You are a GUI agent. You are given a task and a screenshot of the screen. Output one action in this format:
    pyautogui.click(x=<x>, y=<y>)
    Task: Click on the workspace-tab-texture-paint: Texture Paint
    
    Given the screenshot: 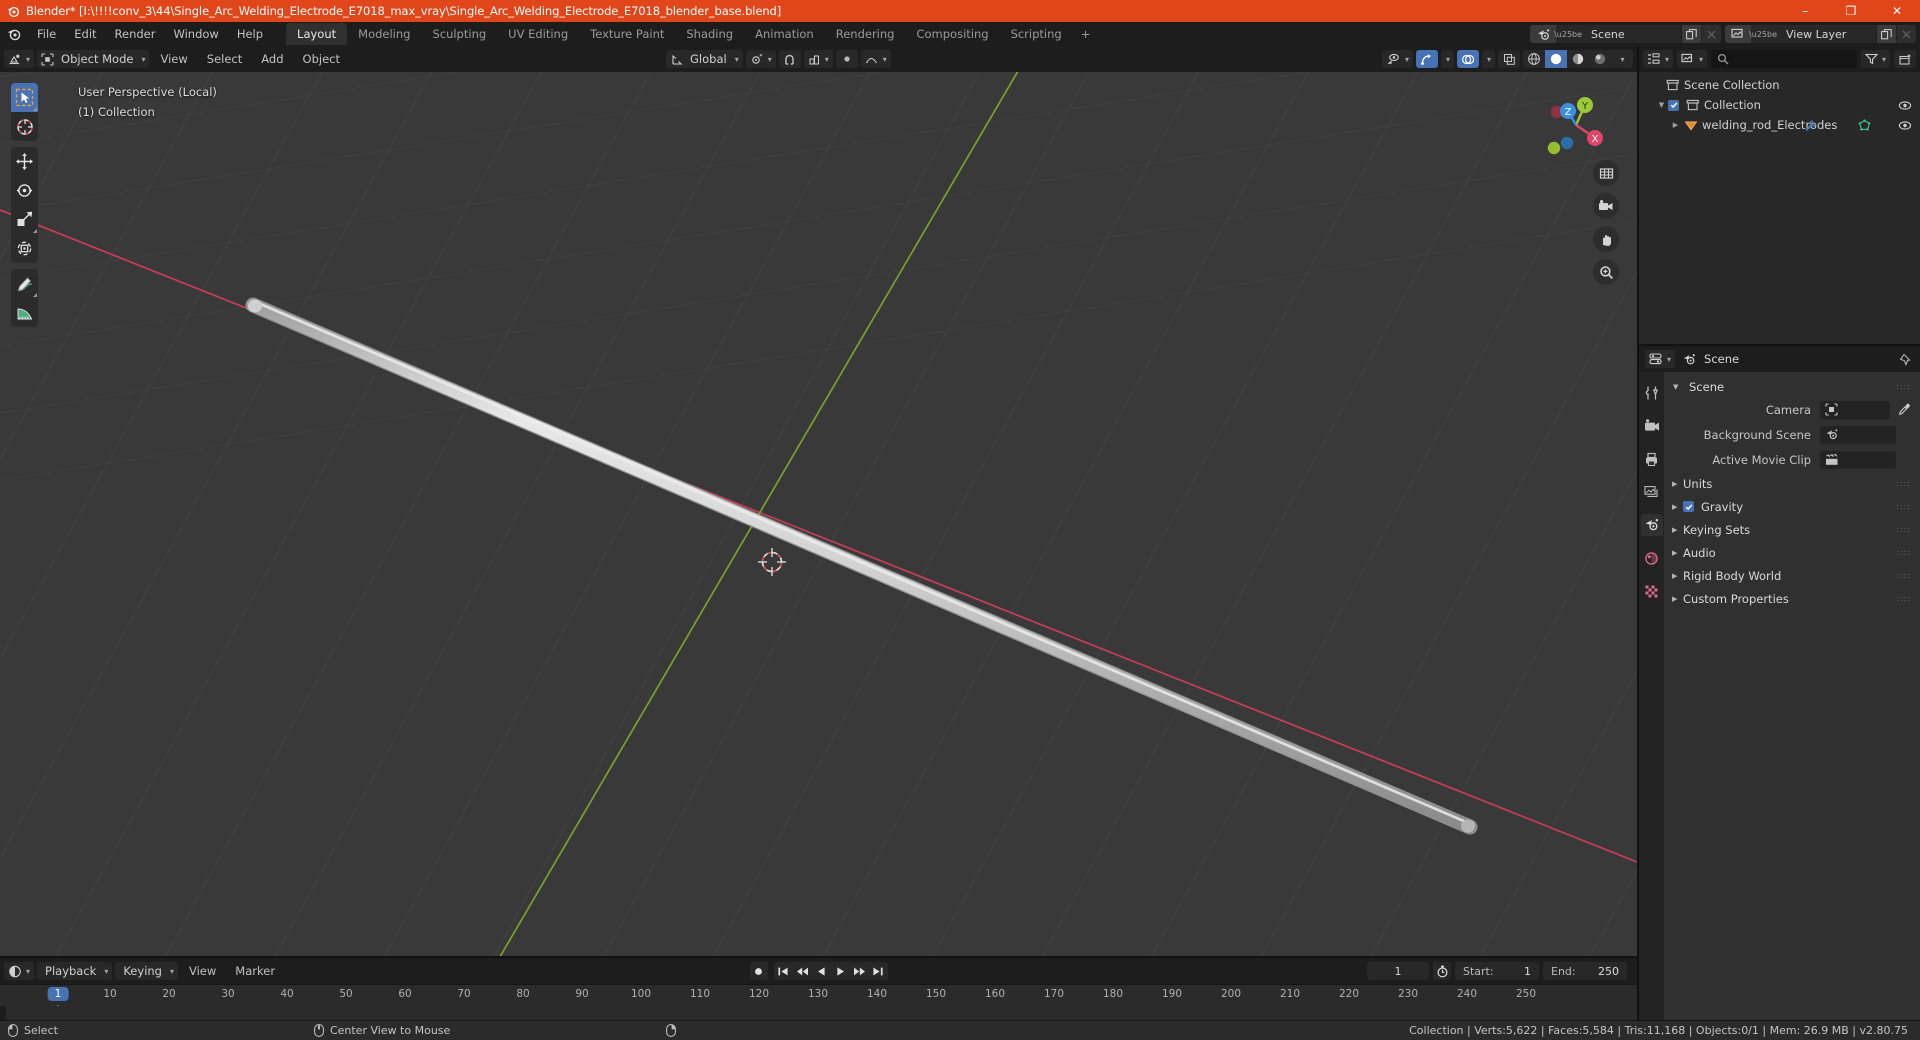 What is the action you would take?
    pyautogui.click(x=627, y=34)
    